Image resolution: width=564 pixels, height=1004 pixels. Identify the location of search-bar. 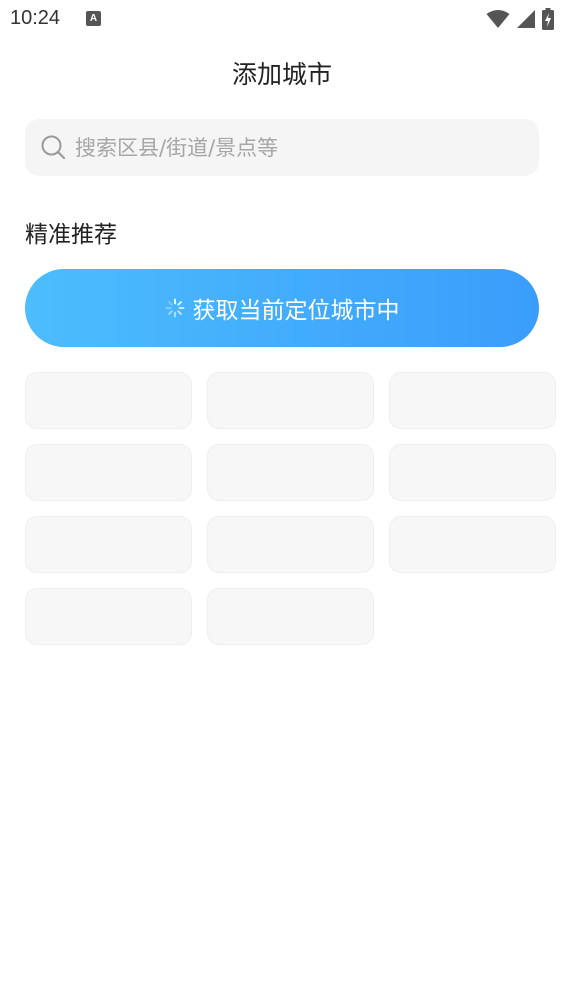
(282, 147).